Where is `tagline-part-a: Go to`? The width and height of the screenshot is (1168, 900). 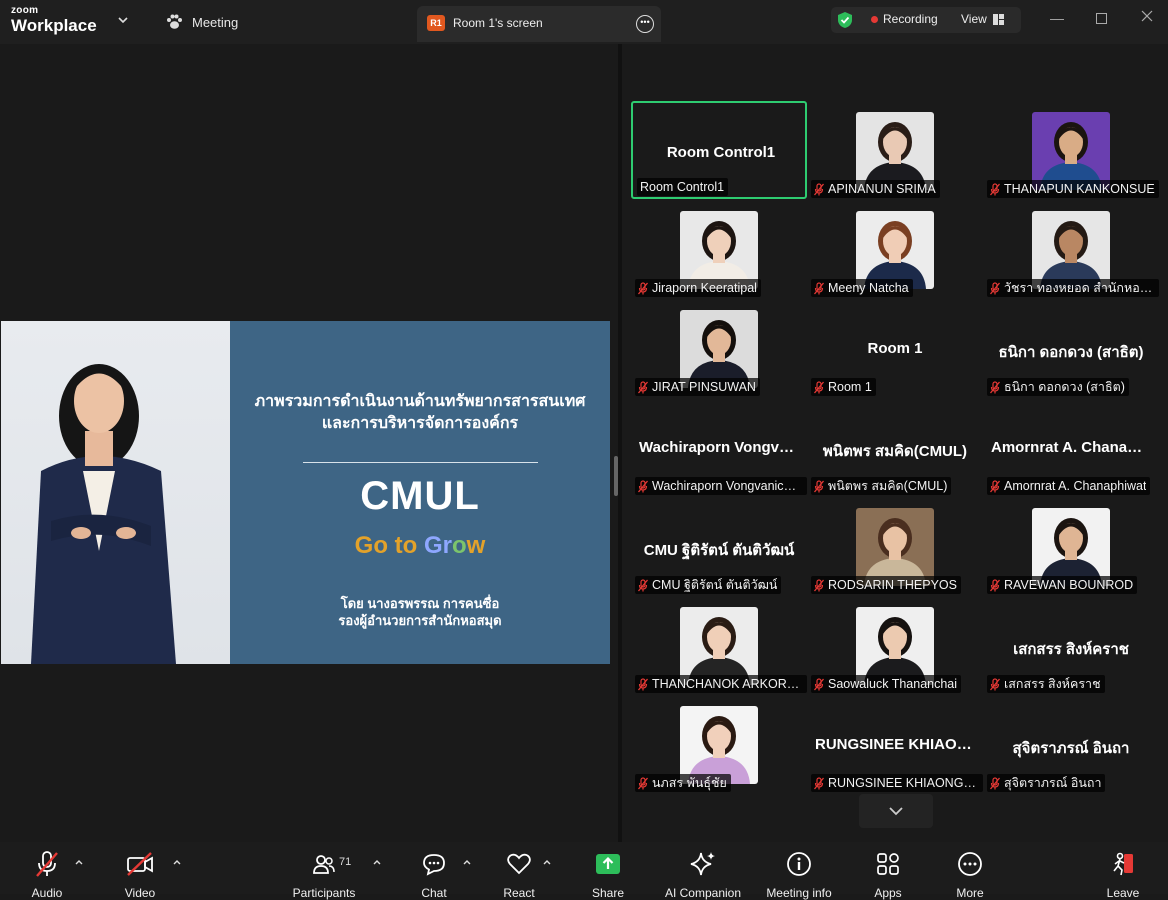 tagline-part-a: Go to is located at coordinates (389, 545).